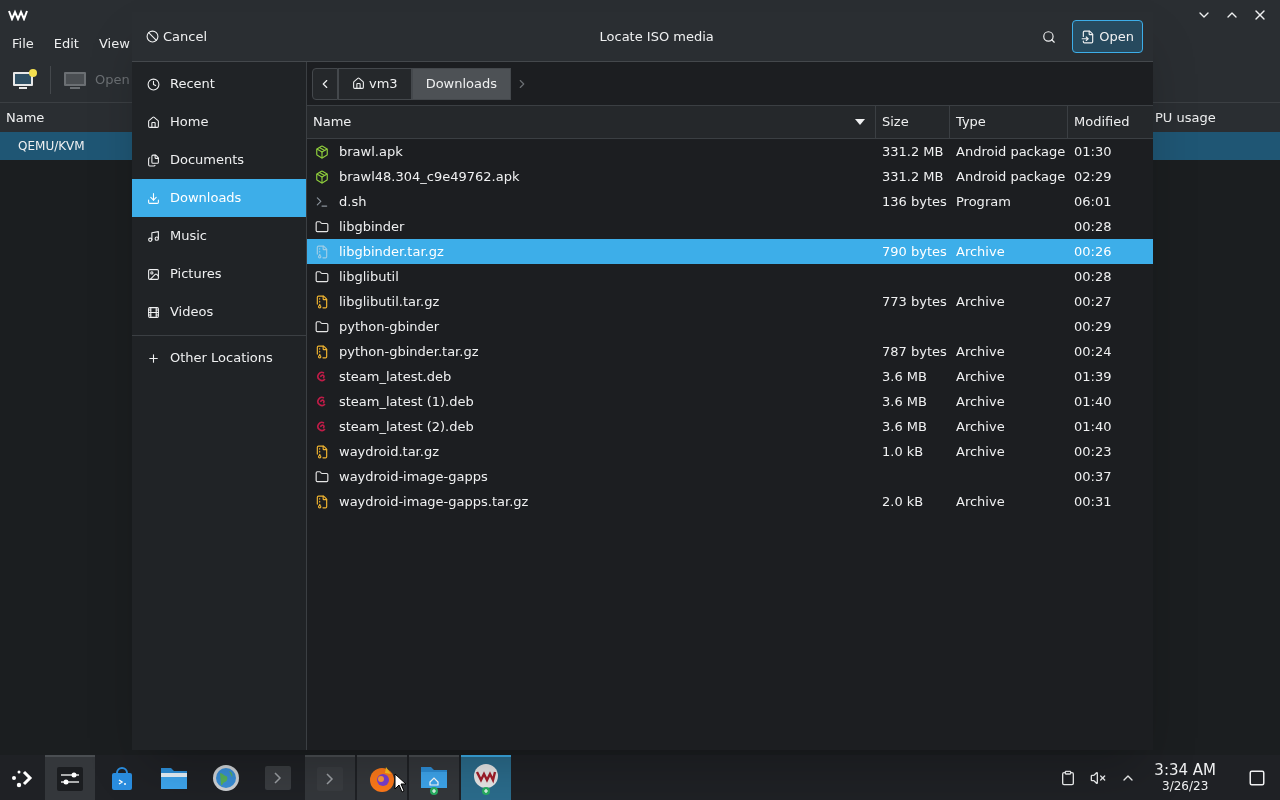 The width and height of the screenshot is (1280, 800). I want to click on path-segment: vm3, so click(375, 83).